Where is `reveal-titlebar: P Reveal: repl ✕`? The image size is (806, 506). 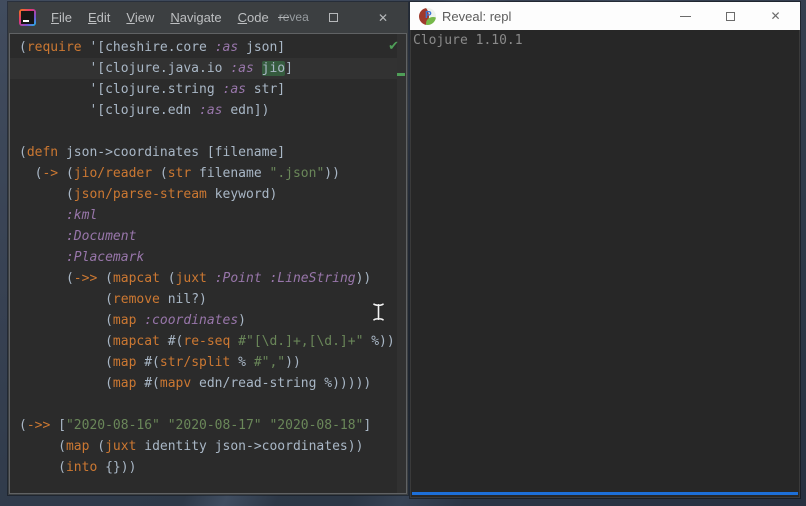 reveal-titlebar: P Reveal: repl ✕ is located at coordinates (605, 16).